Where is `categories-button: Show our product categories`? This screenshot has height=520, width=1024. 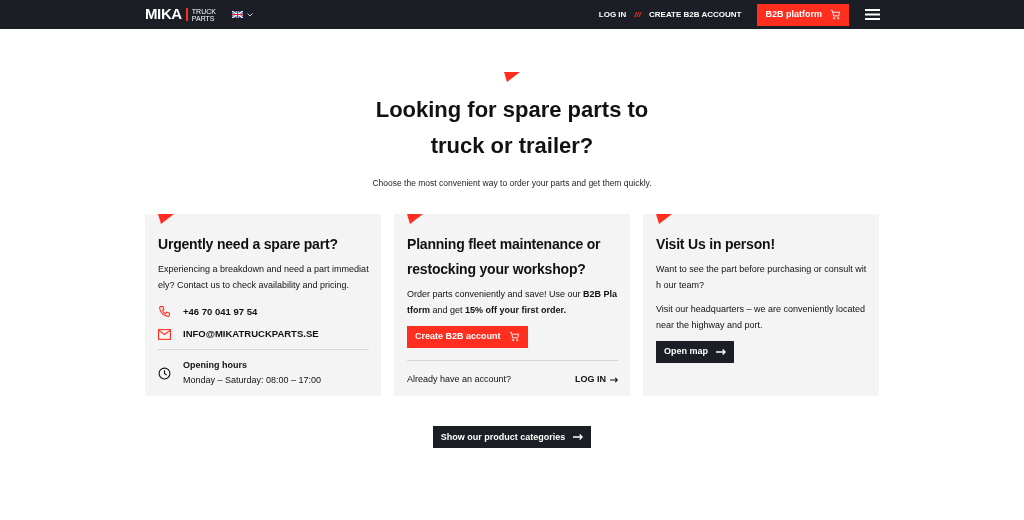 categories-button: Show our product categories is located at coordinates (512, 437).